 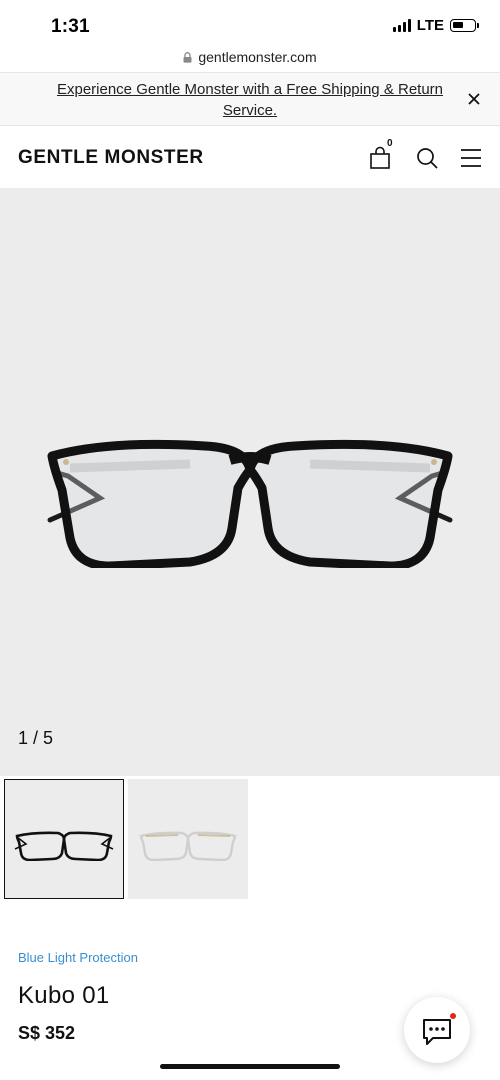 I want to click on battery-icon, so click(x=464, y=25).